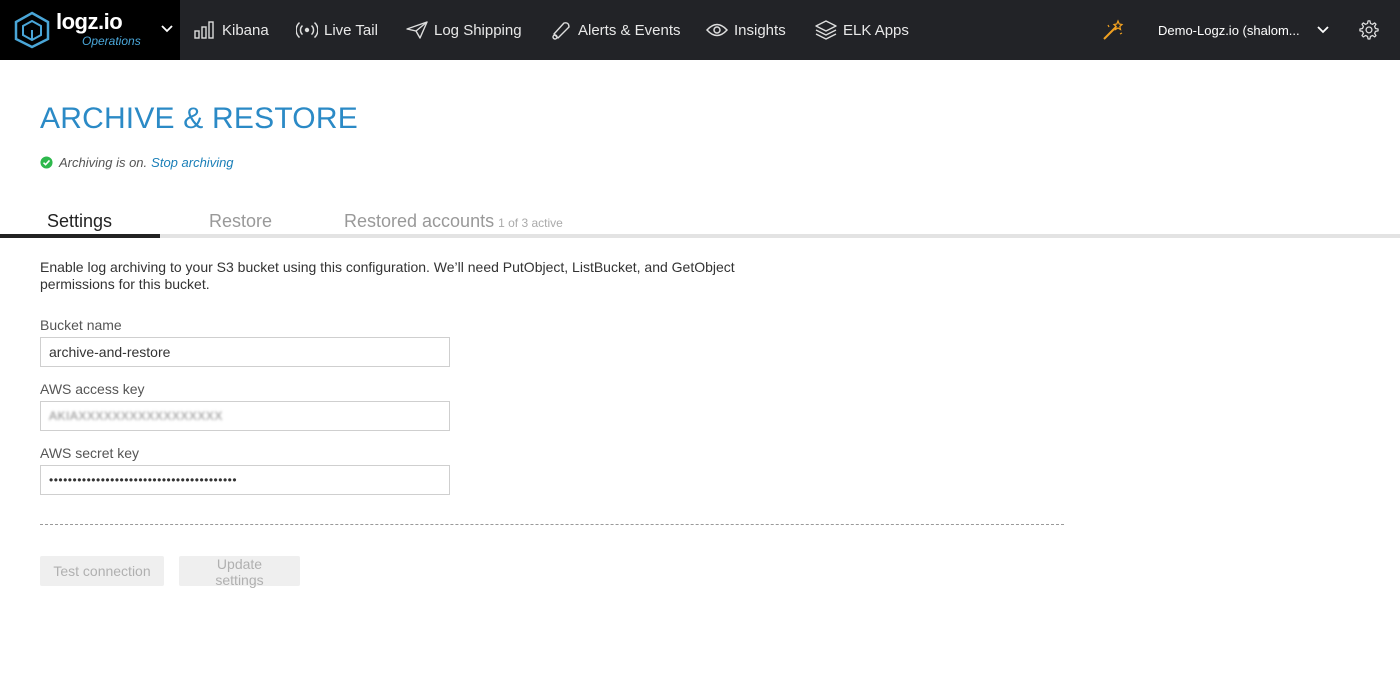  Describe the element at coordinates (717, 30) in the screenshot. I see `eye-icon` at that location.